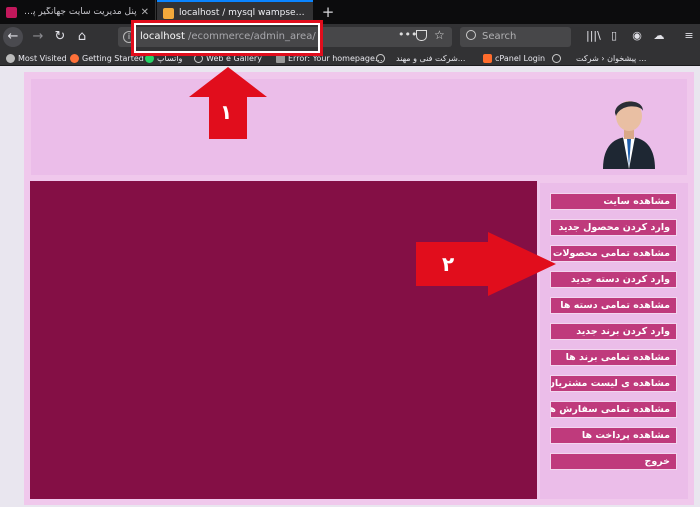 This screenshot has height=507, width=700. Describe the element at coordinates (593, 36) in the screenshot. I see `library-icon: |||\` at that location.